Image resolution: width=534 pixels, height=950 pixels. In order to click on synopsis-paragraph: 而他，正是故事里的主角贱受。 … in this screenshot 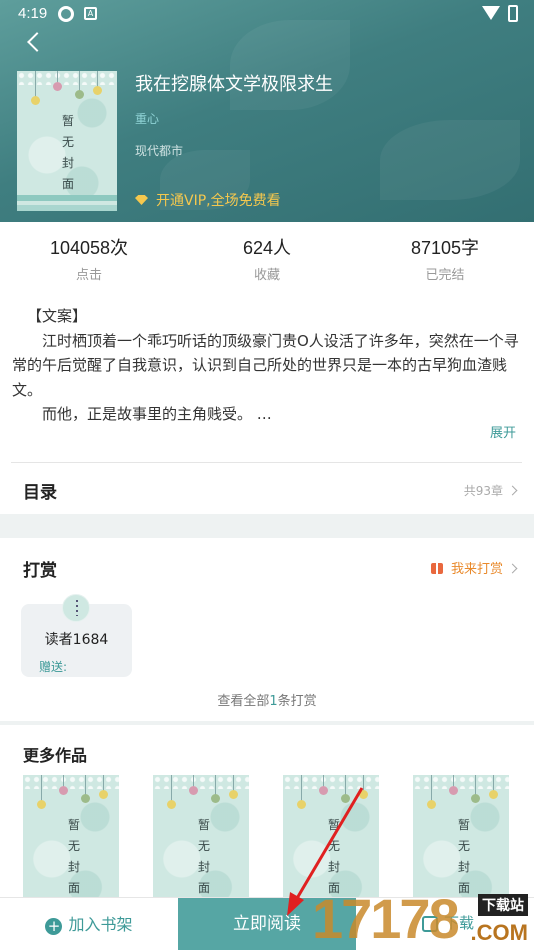, I will do `click(157, 414)`.